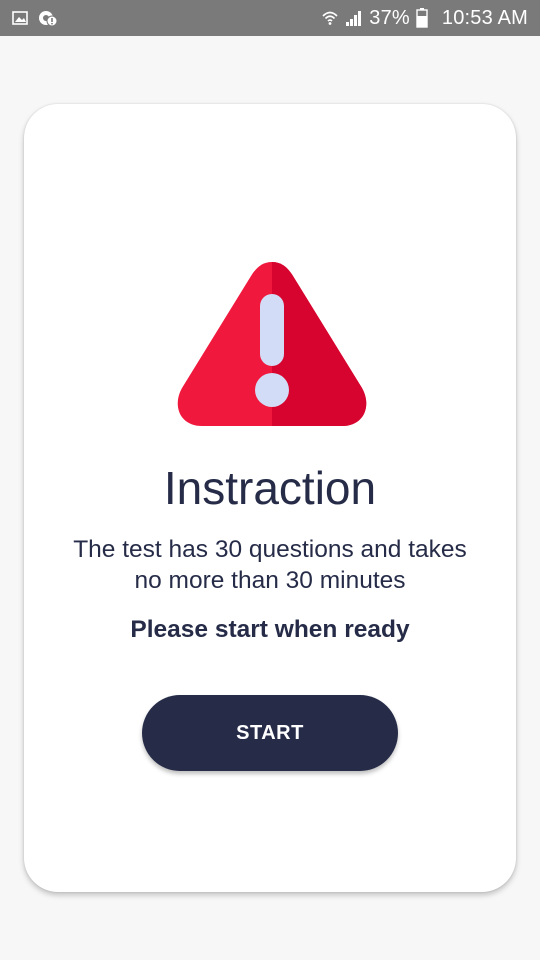  I want to click on signal-icon, so click(354, 18).